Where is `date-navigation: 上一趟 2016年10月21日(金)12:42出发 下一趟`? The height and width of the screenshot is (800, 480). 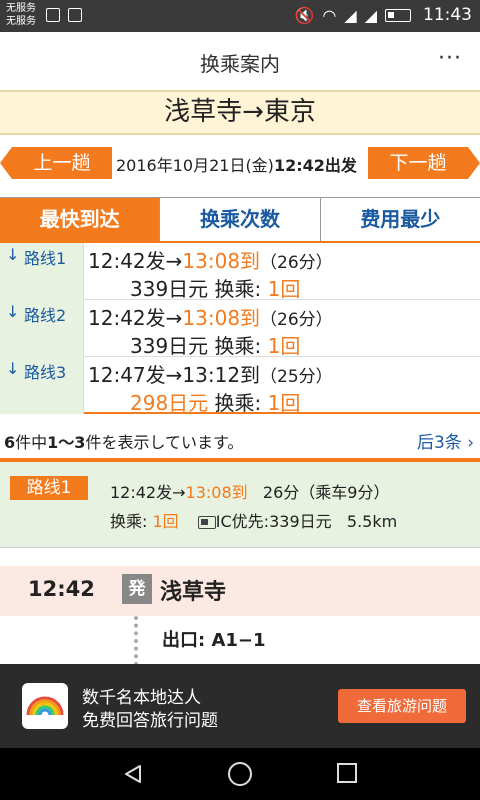 date-navigation: 上一趟 2016年10月21日(金)12:42出发 下一趟 is located at coordinates (240, 163).